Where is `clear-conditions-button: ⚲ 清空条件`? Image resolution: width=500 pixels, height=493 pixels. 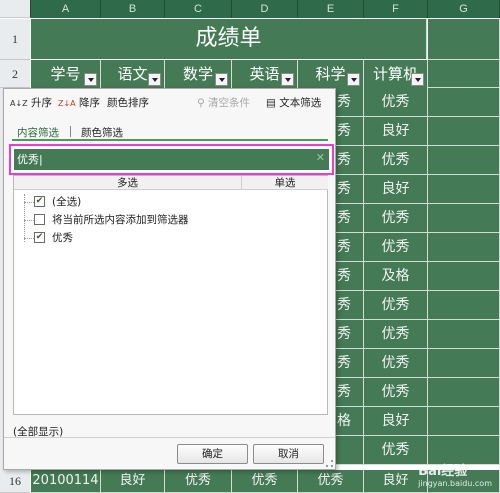
clear-conditions-button: ⚲ 清空条件 is located at coordinates (223, 103).